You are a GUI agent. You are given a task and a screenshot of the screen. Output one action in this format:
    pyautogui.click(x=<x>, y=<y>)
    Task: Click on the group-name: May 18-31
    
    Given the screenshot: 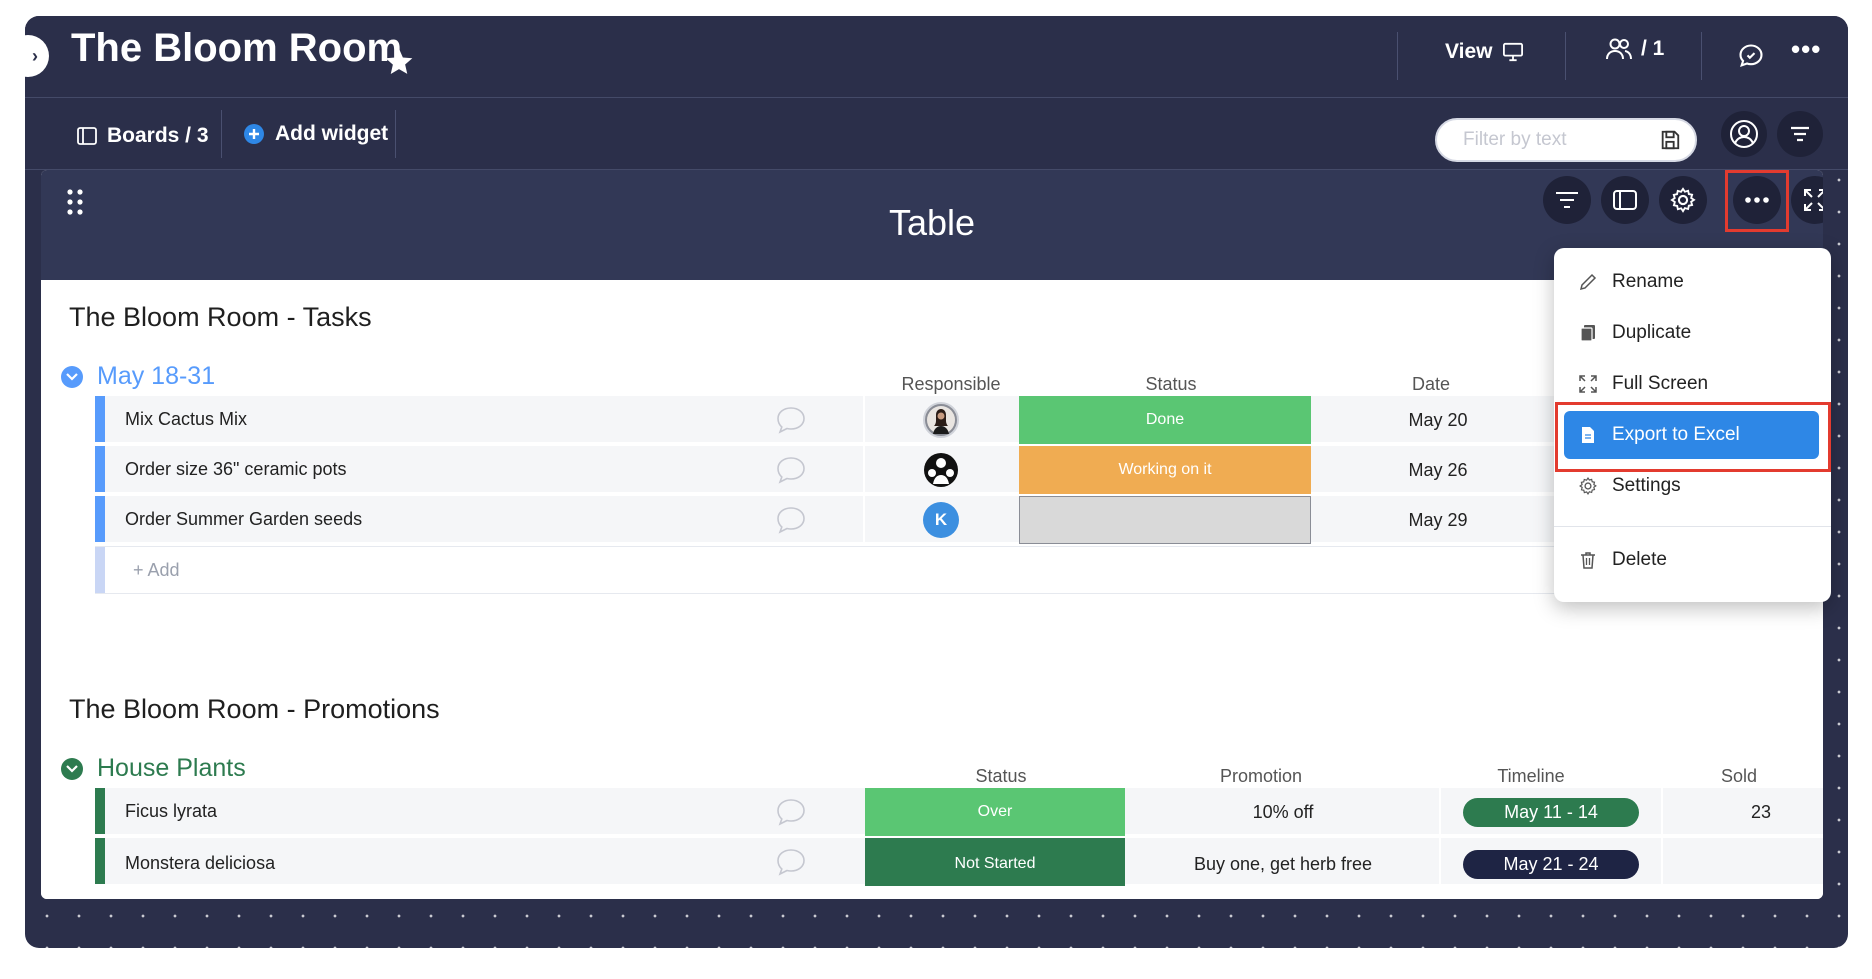 What is the action you would take?
    pyautogui.click(x=156, y=376)
    